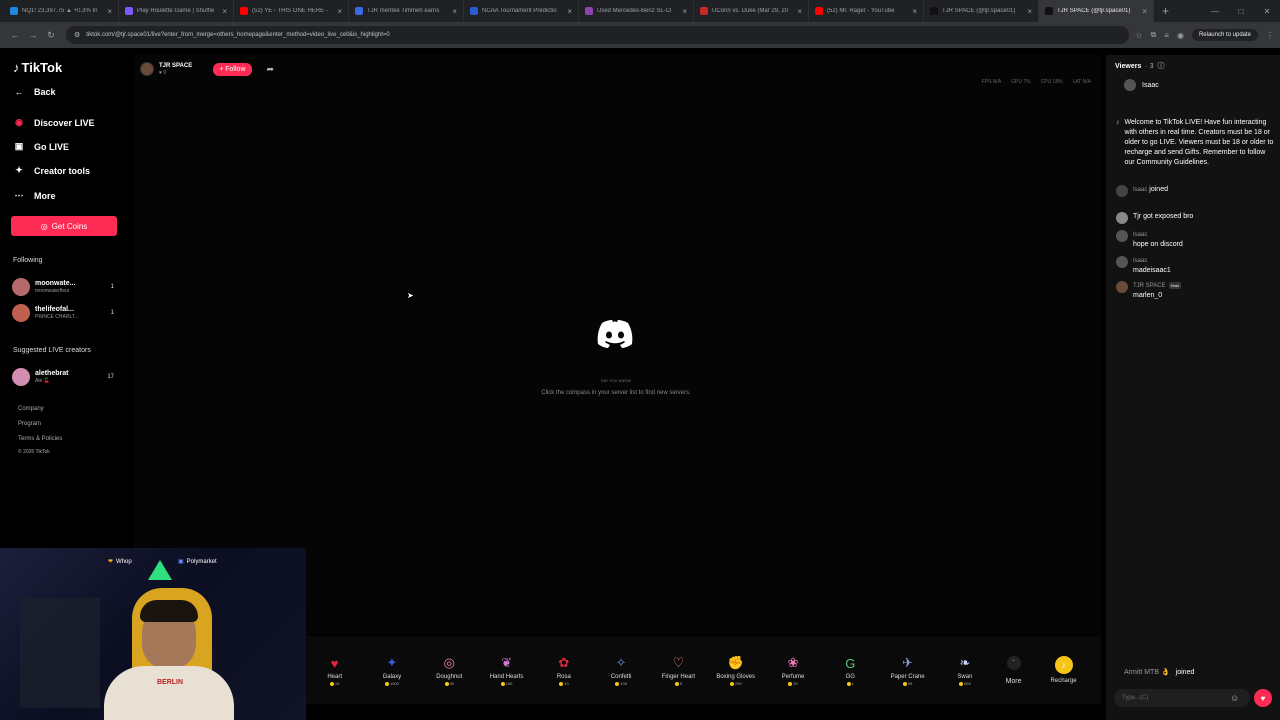 The image size is (1280, 720). What do you see at coordinates (1263, 698) in the screenshot?
I see `gift-send-icon: ♥` at bounding box center [1263, 698].